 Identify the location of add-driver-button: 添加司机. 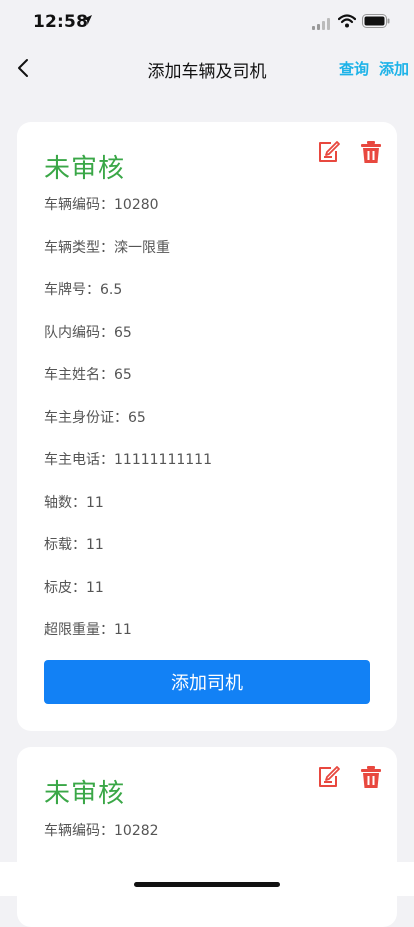
(207, 682).